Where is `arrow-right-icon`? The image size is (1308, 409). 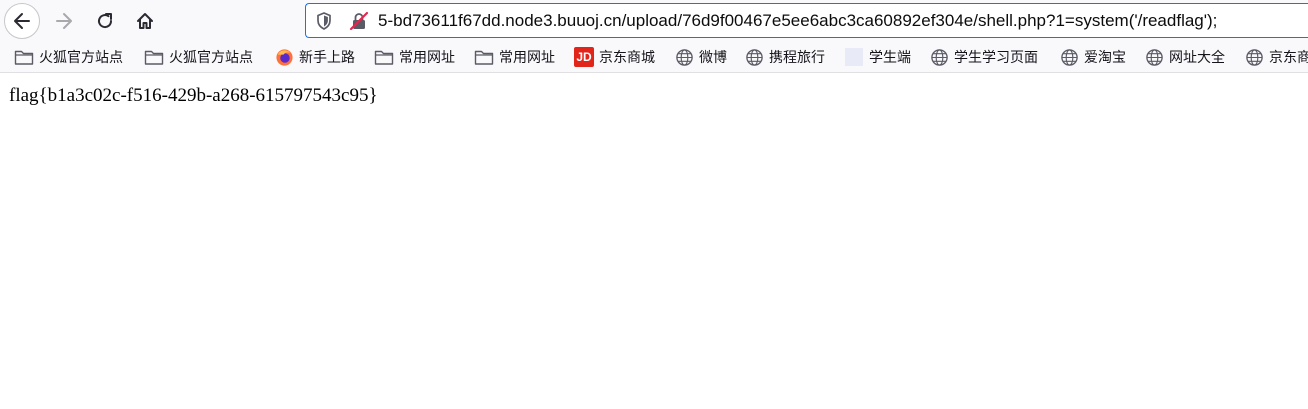
arrow-right-icon is located at coordinates (64, 21).